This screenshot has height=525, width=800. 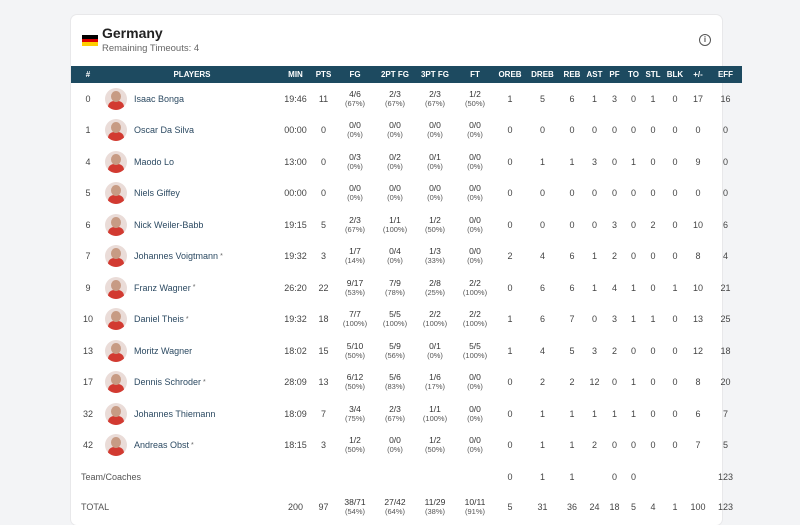 What do you see at coordinates (174, 414) in the screenshot?
I see `player-name-link: Johannes Thiemann` at bounding box center [174, 414].